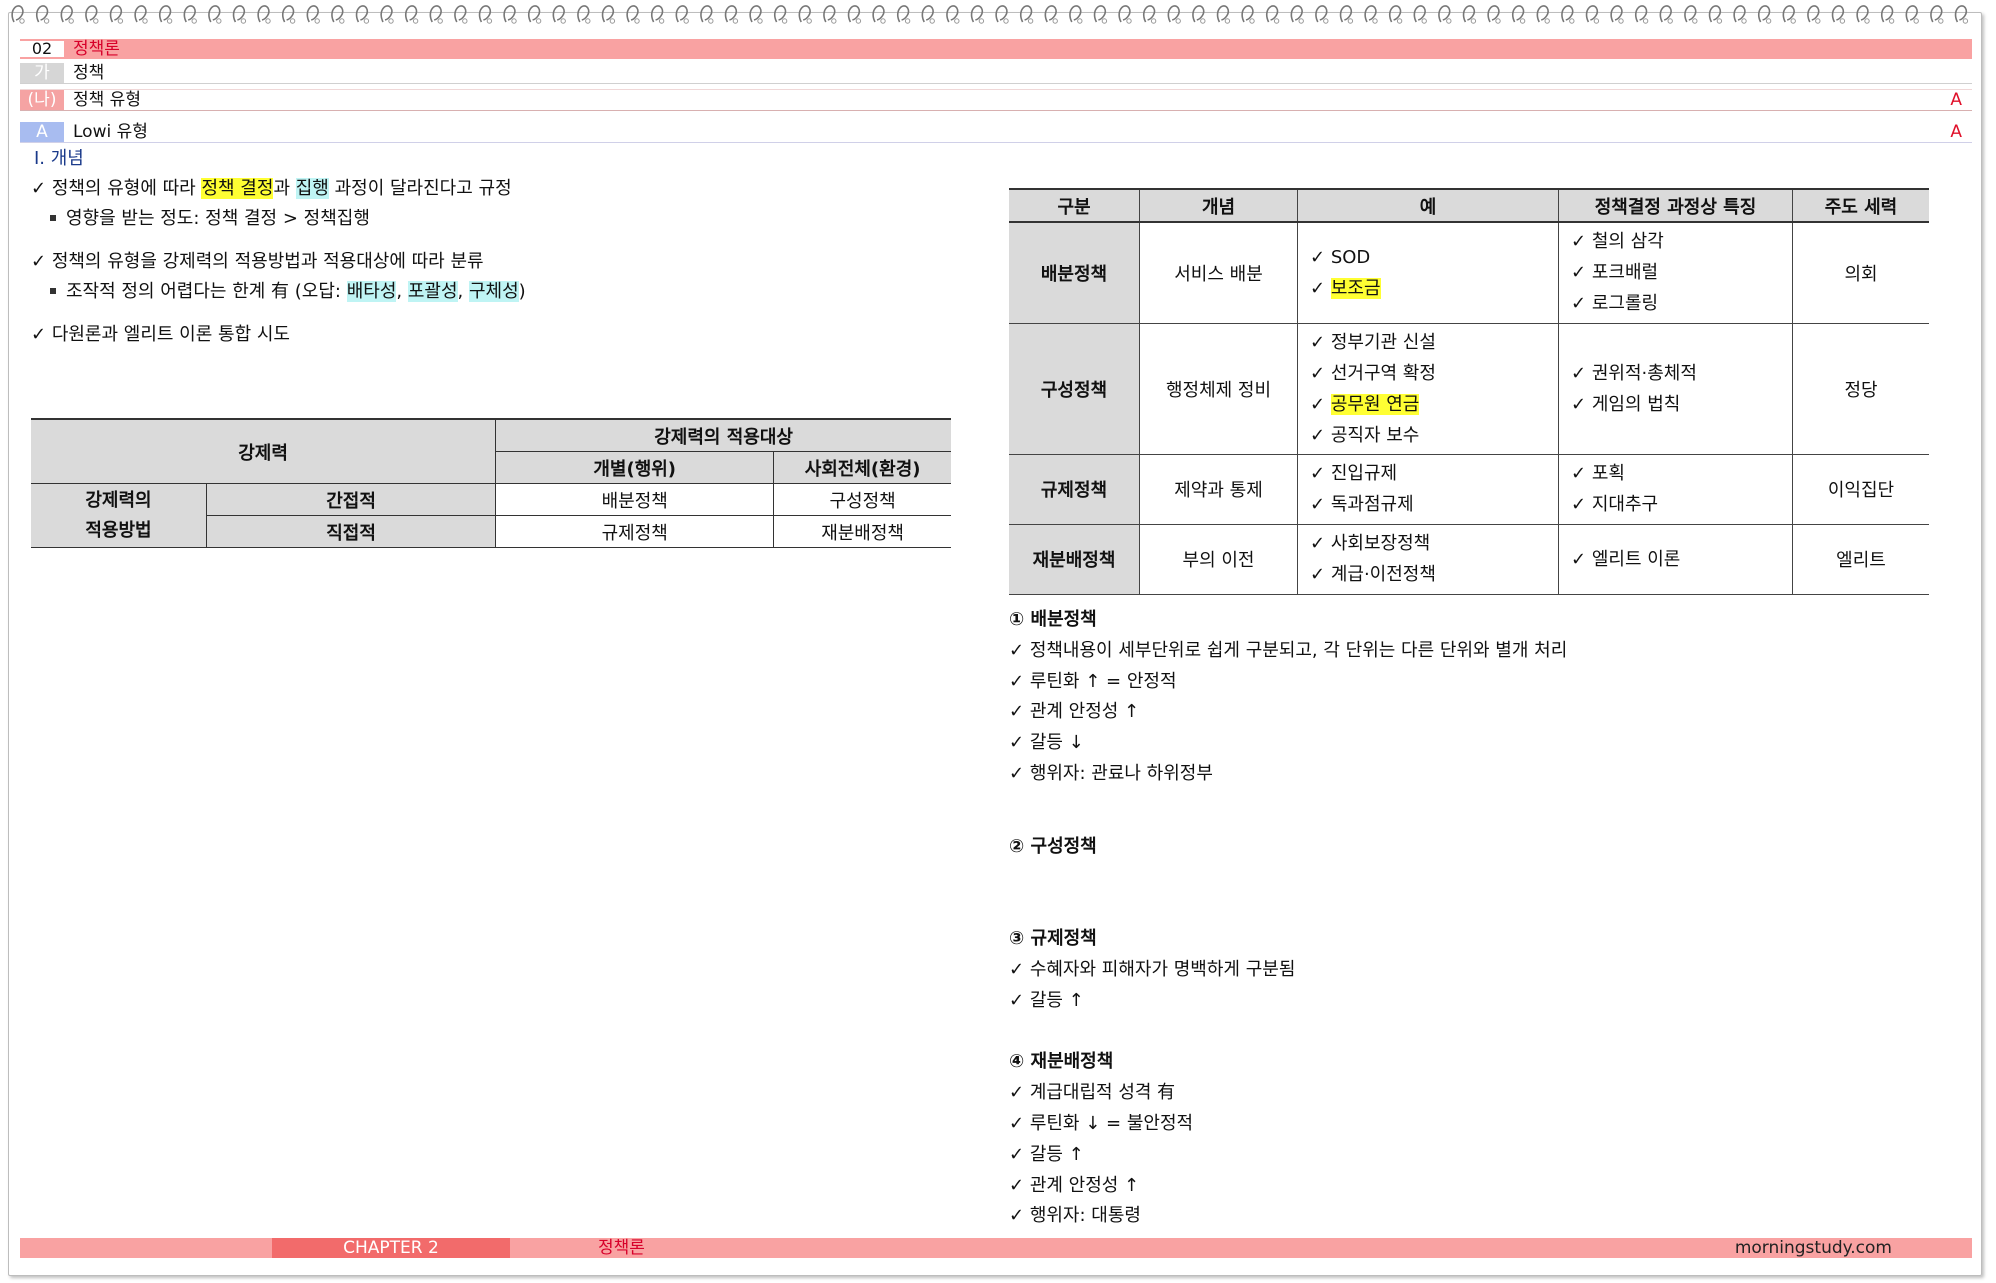  What do you see at coordinates (1813, 1248) in the screenshot?
I see `footer-site: morningstudy.com` at bounding box center [1813, 1248].